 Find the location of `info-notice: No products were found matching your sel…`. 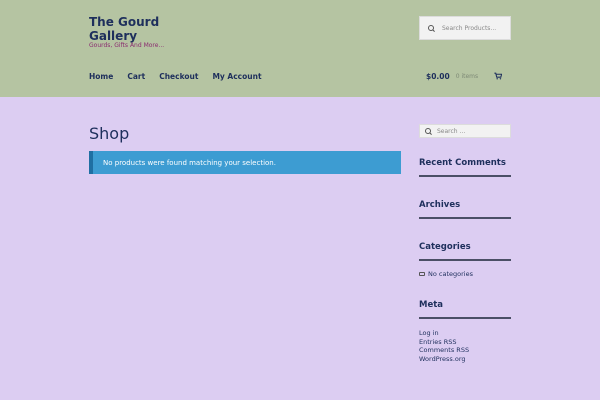

info-notice: No products were found matching your sel… is located at coordinates (245, 162).